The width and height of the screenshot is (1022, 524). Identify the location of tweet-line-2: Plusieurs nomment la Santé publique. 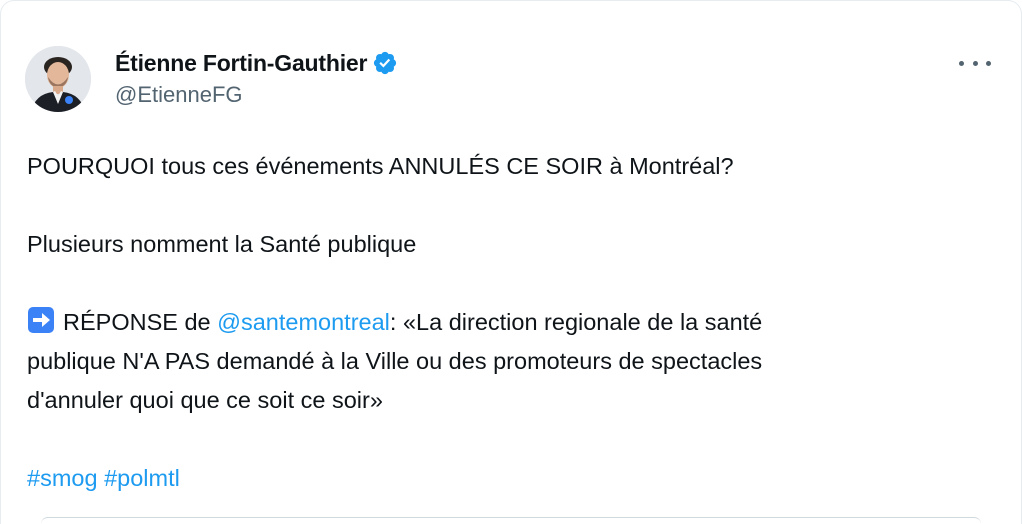
(222, 244).